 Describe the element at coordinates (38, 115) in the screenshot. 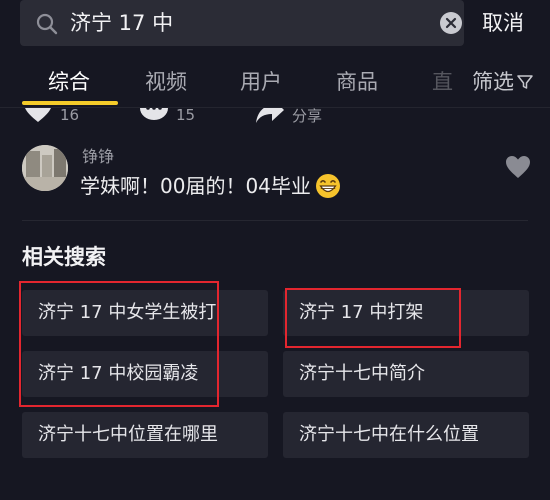

I see `like-icon` at that location.